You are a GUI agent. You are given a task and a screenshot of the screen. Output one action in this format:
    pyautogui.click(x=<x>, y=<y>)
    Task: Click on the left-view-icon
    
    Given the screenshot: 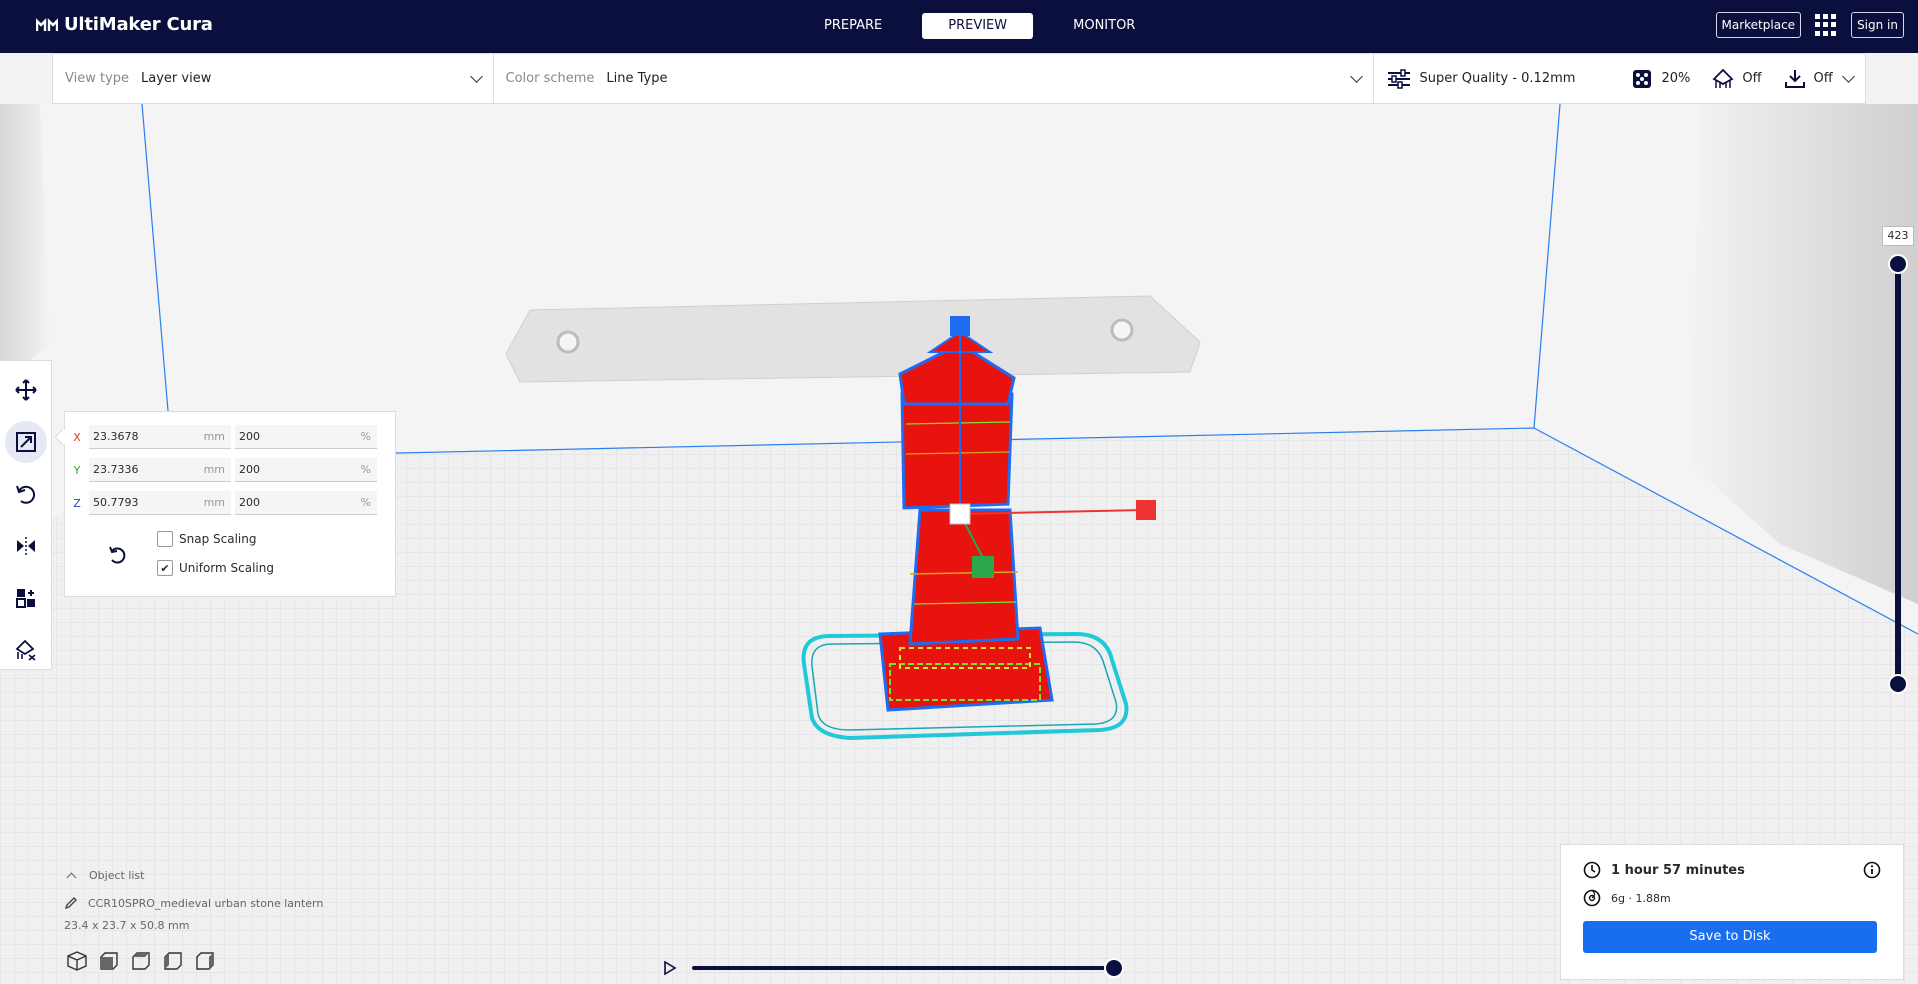 What is the action you would take?
    pyautogui.click(x=173, y=961)
    